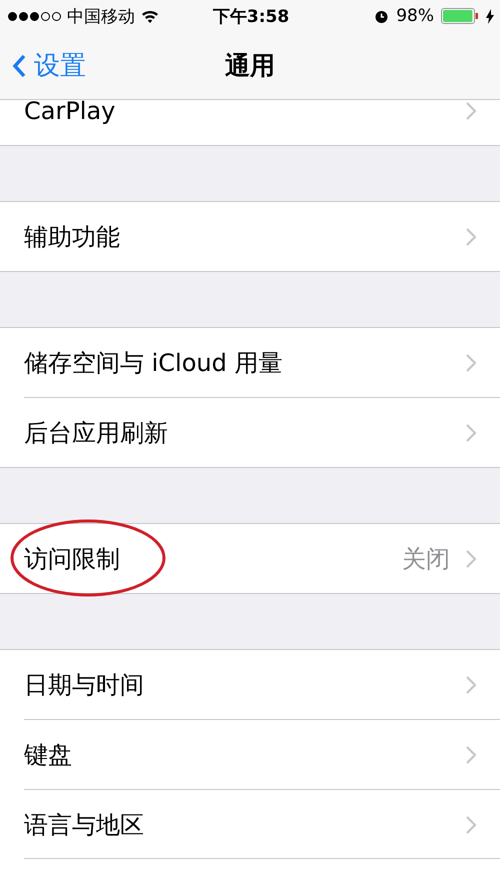 The height and width of the screenshot is (888, 500). Describe the element at coordinates (251, 17) in the screenshot. I see `clock-time: 下午3:58` at that location.